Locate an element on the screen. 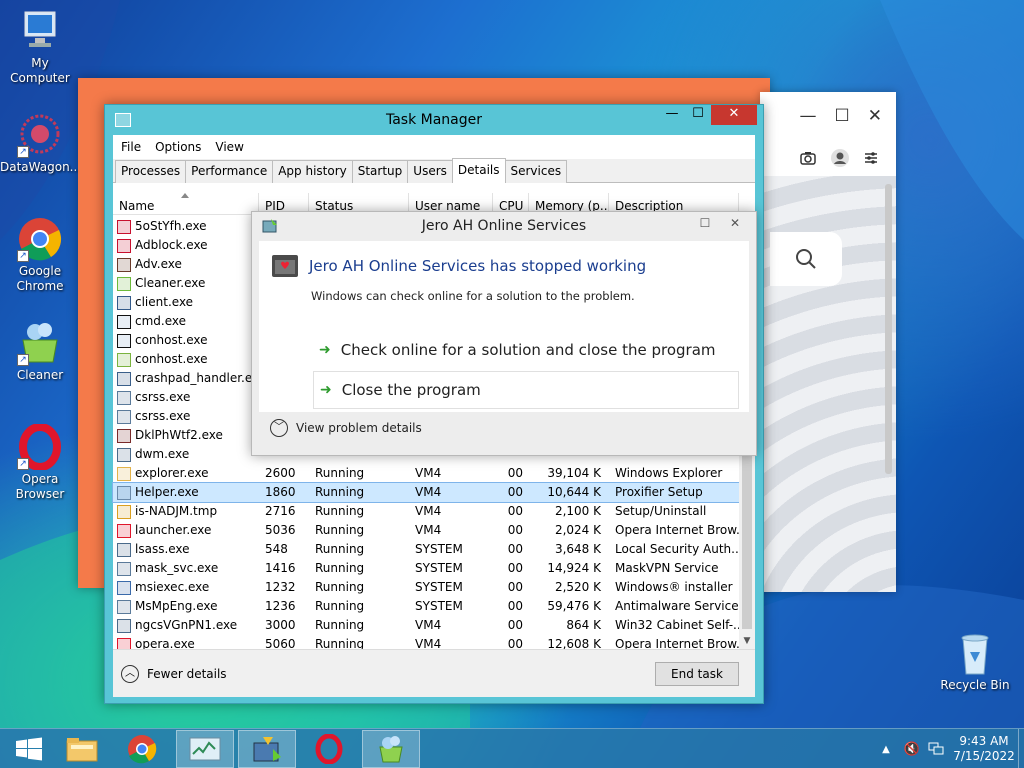 The image size is (1024, 768). process-pid-cell: 3000 is located at coordinates (280, 625).